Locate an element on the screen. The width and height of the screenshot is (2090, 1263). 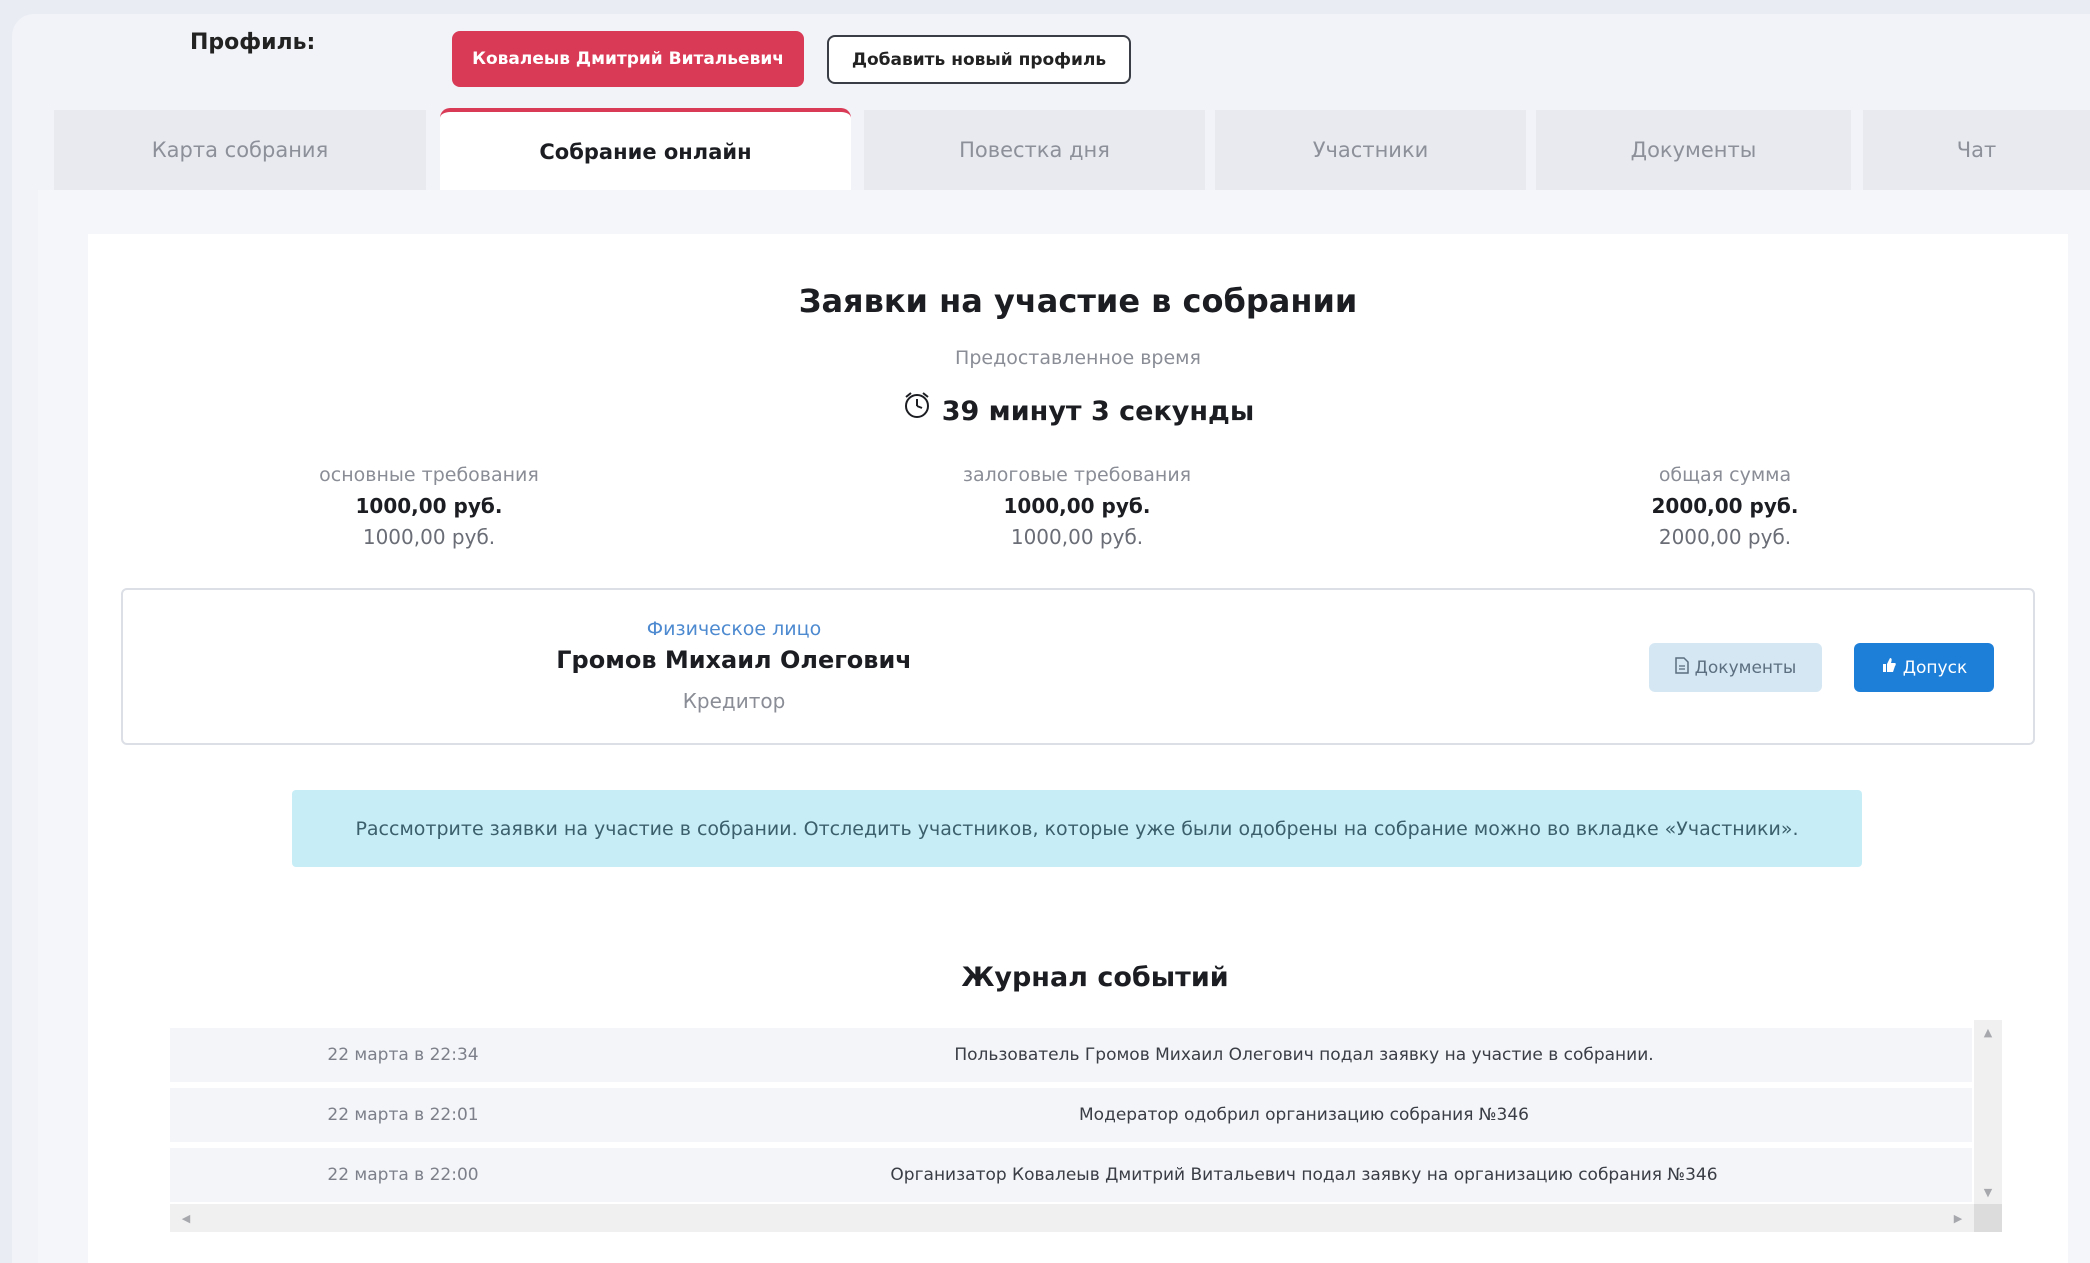
profile-label: Профиль: is located at coordinates (253, 42).